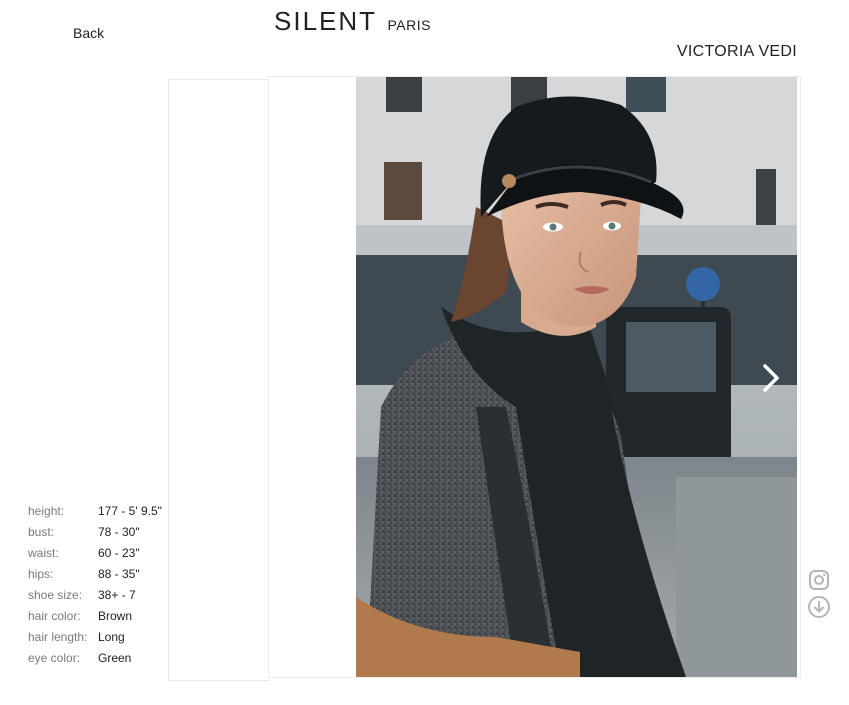 The height and width of the screenshot is (705, 849). Describe the element at coordinates (736, 51) in the screenshot. I see `model-name: VICTORIA VEDI` at that location.